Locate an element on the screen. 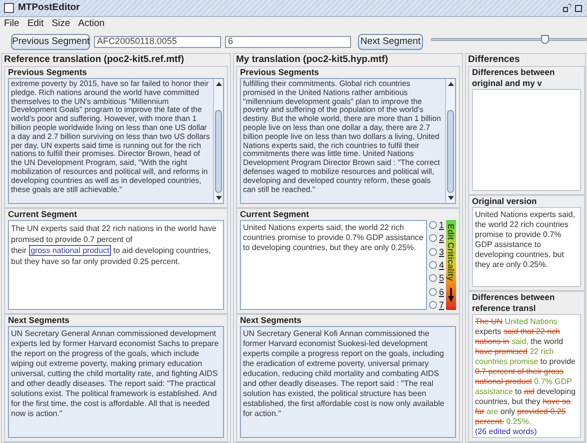 This screenshot has height=443, width=587. rating-option: 5 is located at coordinates (436, 278).